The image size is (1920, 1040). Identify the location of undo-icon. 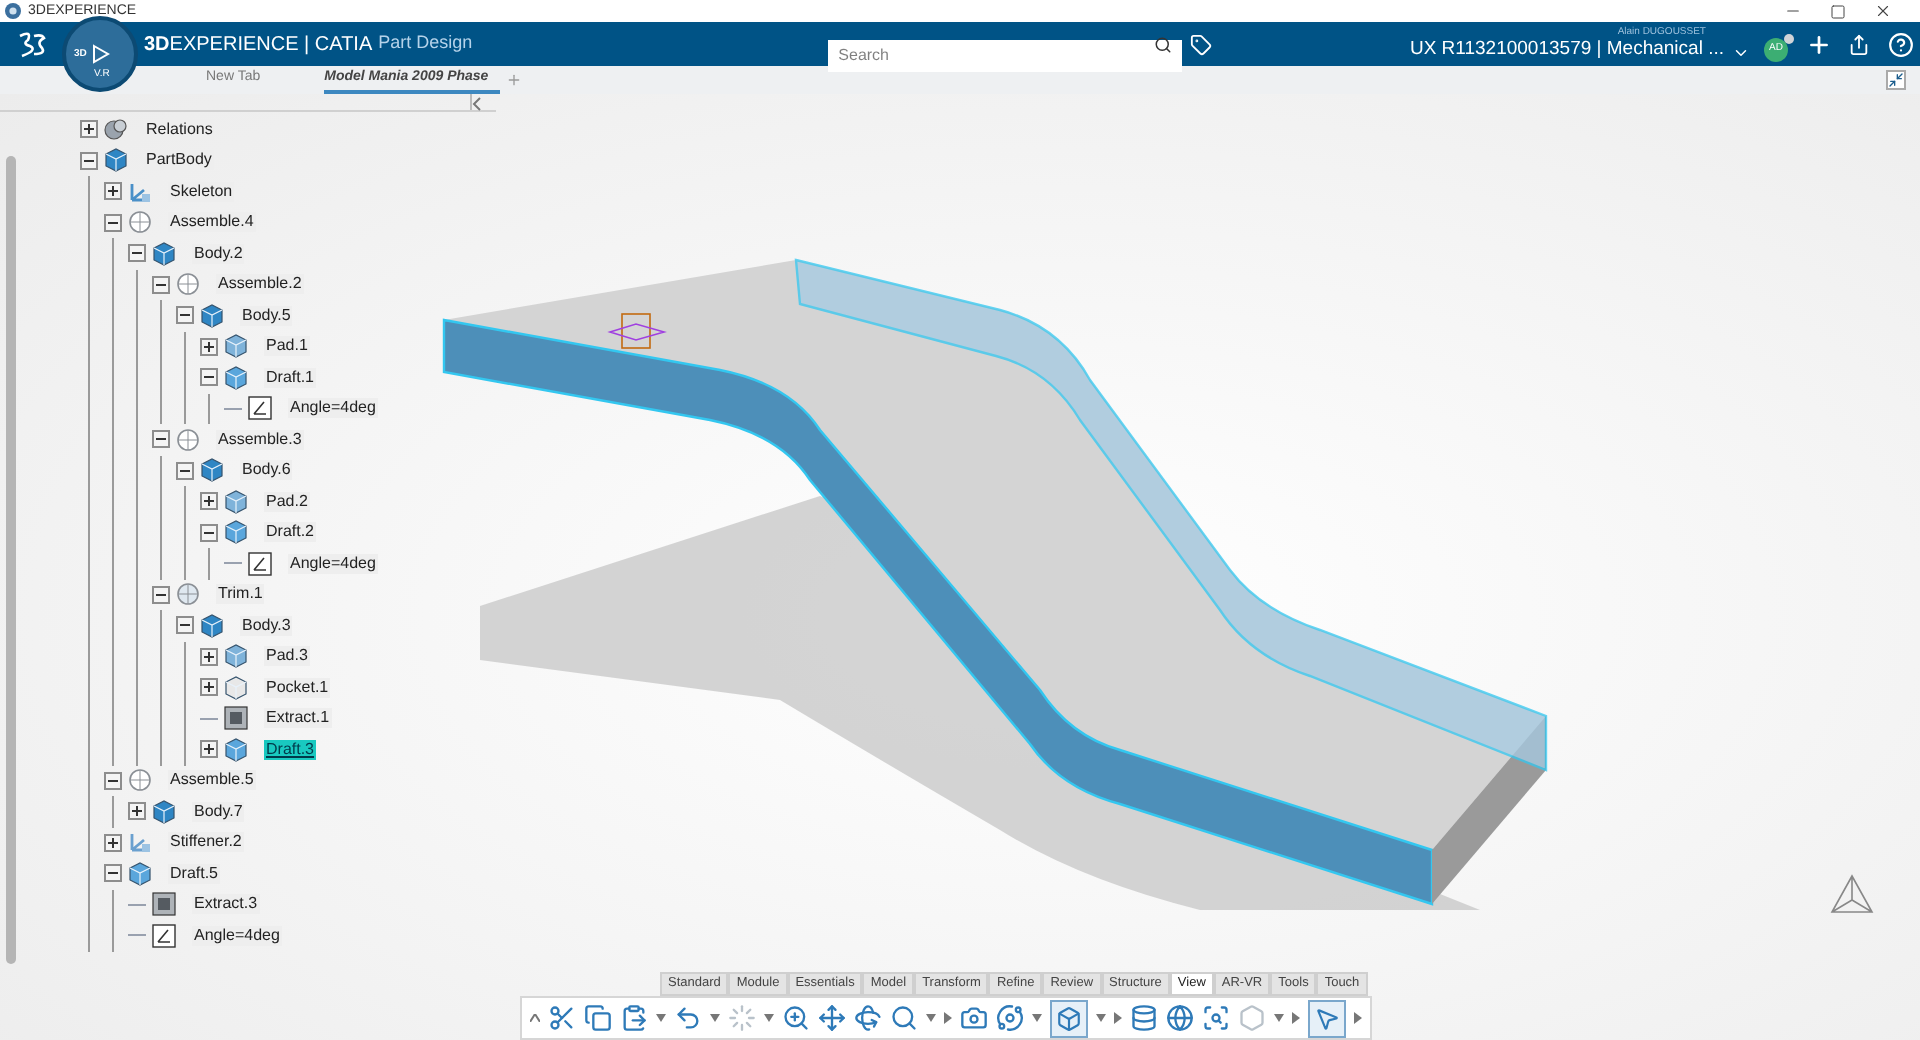
(688, 1018).